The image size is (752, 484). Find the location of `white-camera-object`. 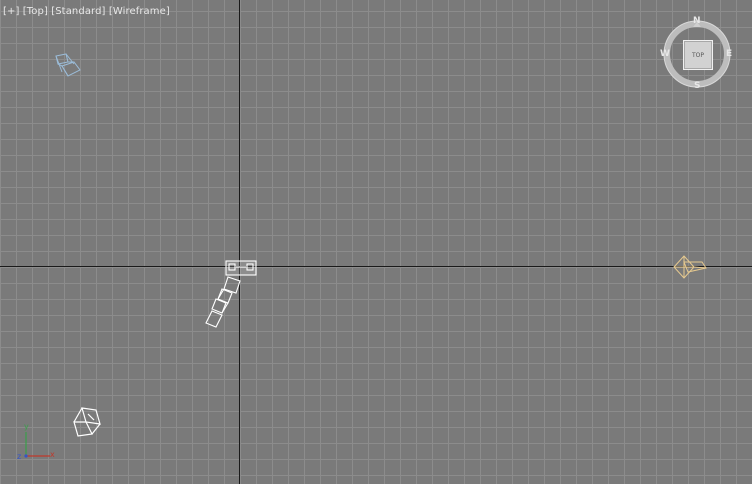

white-camera-object is located at coordinates (232, 295).